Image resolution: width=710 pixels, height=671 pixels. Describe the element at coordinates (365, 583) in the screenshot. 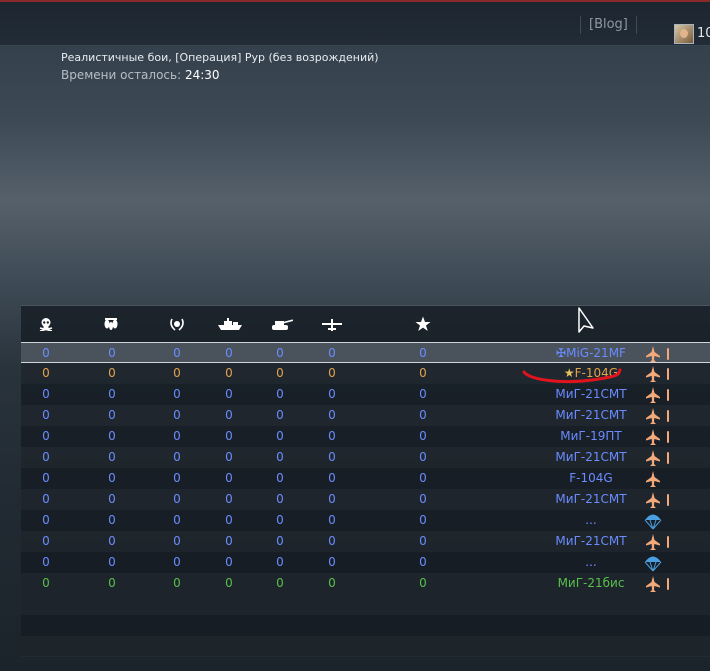

I see `table-row: 0 0 0 0 0 0 0 МиГ-21бис` at that location.